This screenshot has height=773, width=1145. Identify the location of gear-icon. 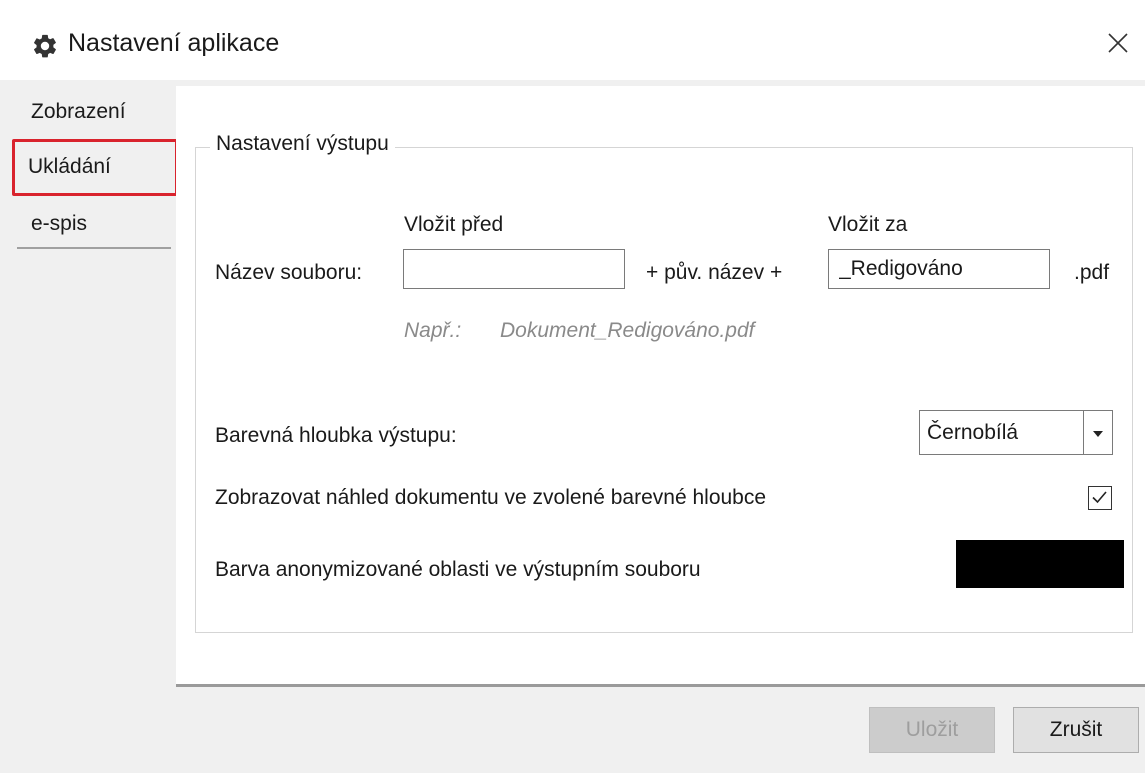
(45, 46).